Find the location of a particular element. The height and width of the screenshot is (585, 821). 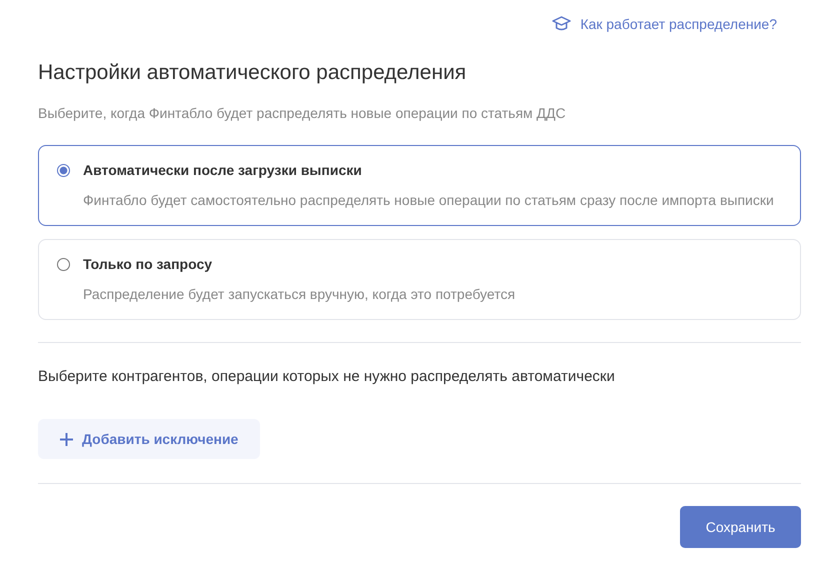

graduation-cap-icon is located at coordinates (562, 24).